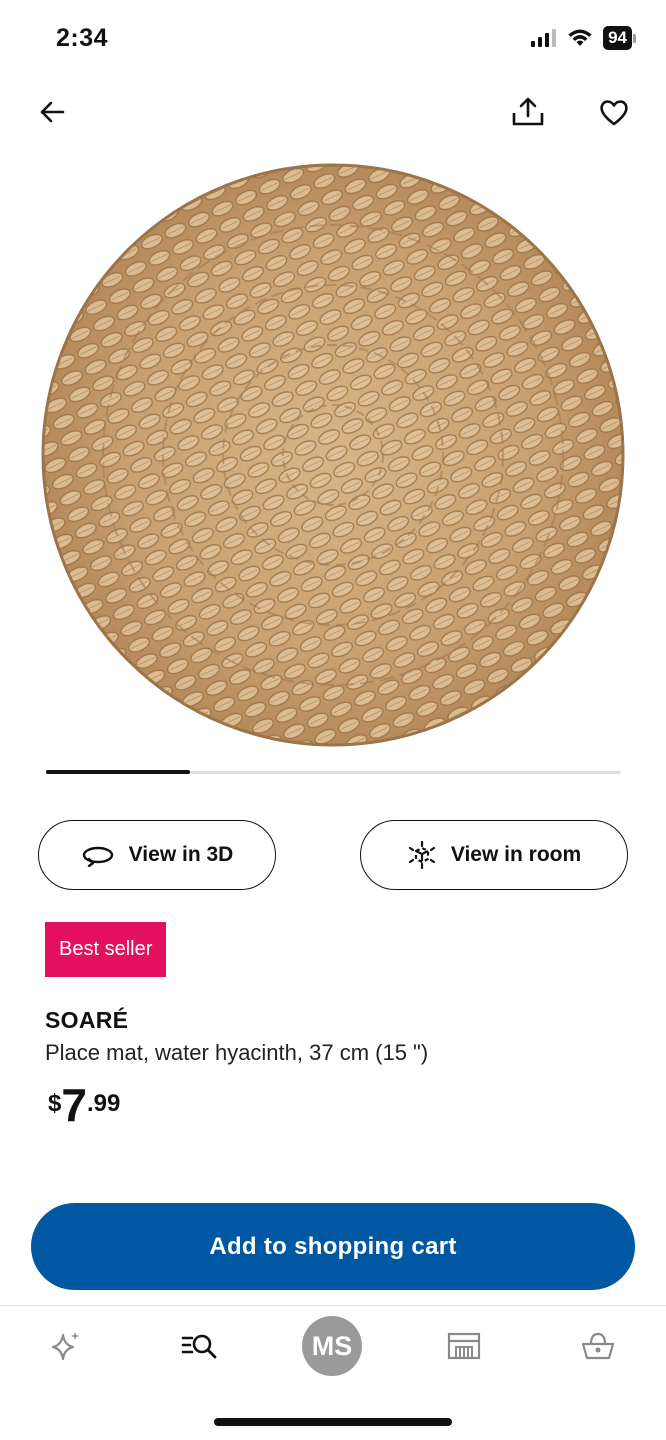 The width and height of the screenshot is (666, 1440). Describe the element at coordinates (333, 112) in the screenshot. I see `nav-bar` at that location.